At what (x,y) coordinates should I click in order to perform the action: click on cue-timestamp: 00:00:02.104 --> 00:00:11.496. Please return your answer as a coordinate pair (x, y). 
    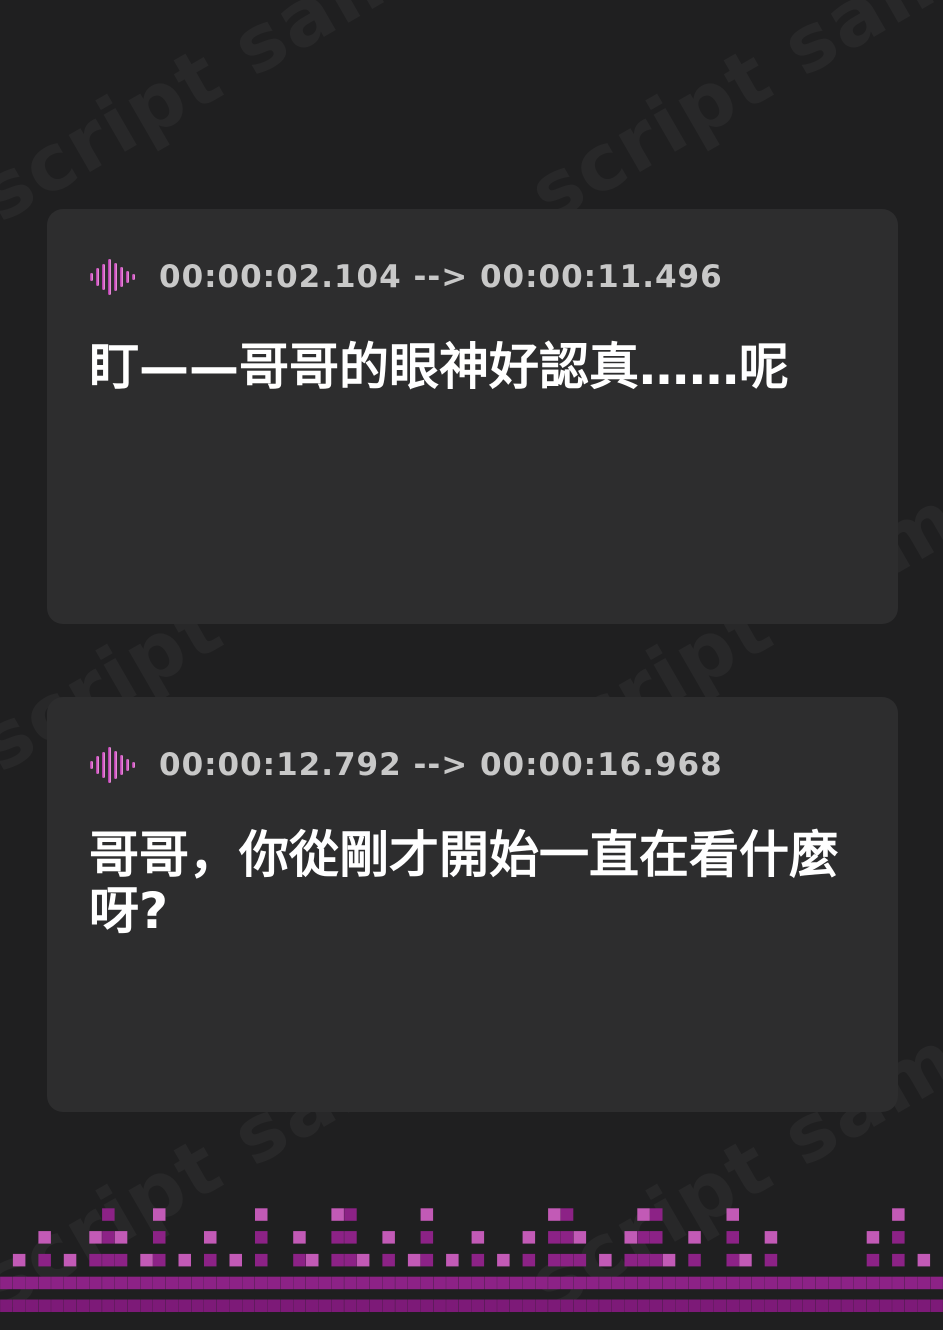
    Looking at the image, I should click on (441, 277).